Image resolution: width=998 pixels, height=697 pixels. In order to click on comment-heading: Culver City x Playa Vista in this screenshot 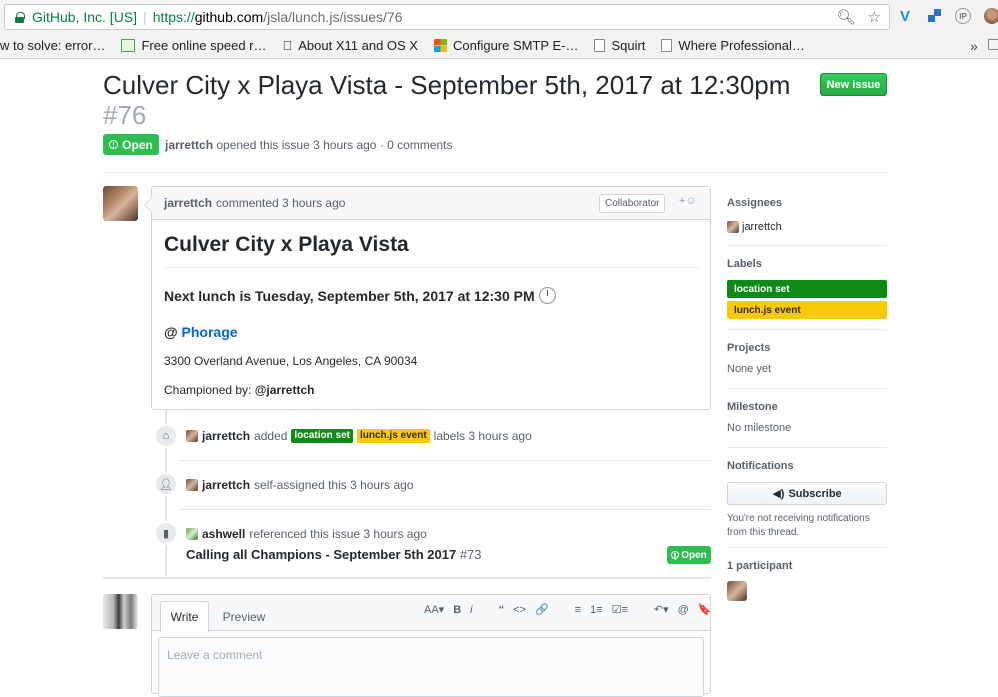, I will do `click(431, 250)`.